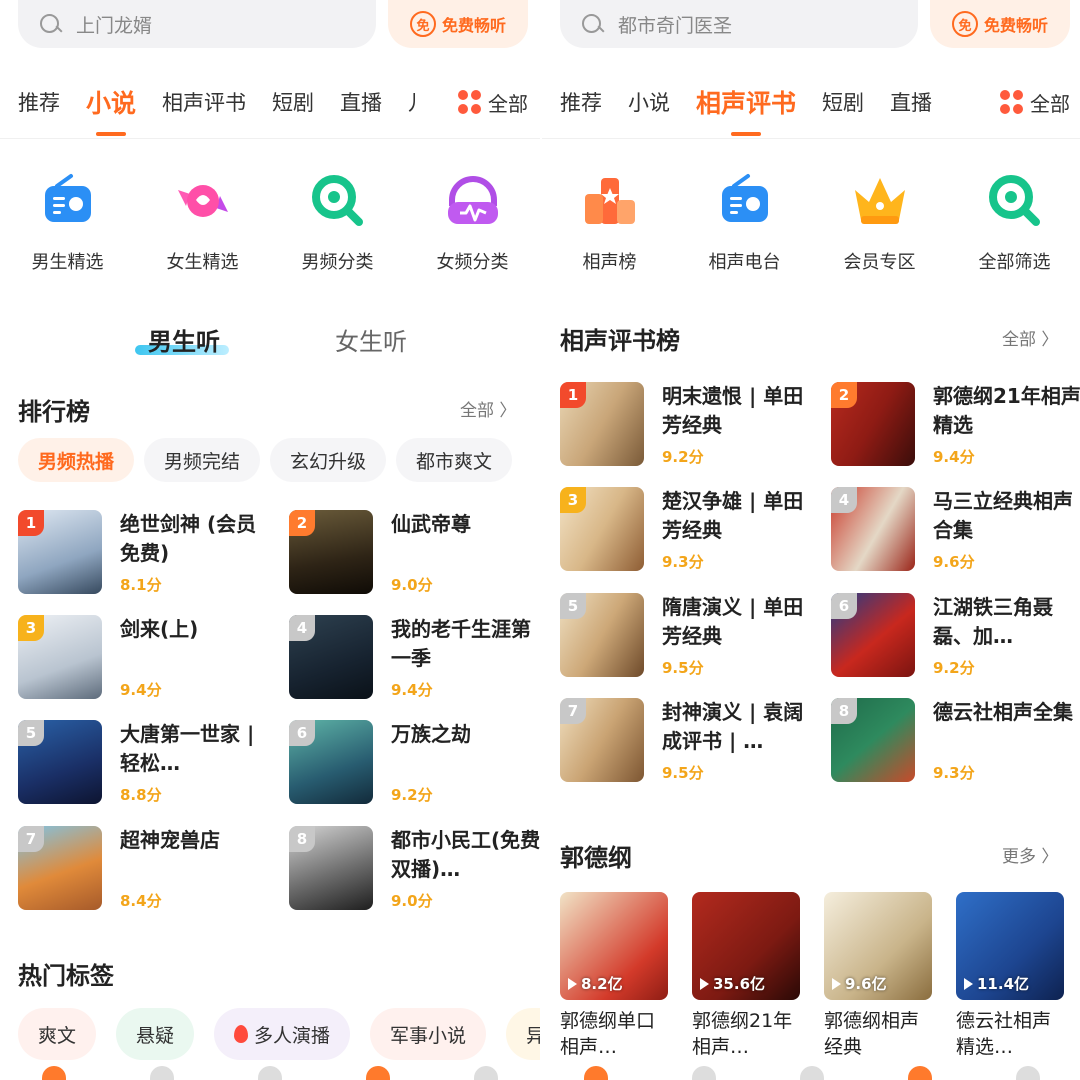 This screenshot has width=1080, height=1080. What do you see at coordinates (879, 222) in the screenshot?
I see `quick-vip-zone: 会员专区` at bounding box center [879, 222].